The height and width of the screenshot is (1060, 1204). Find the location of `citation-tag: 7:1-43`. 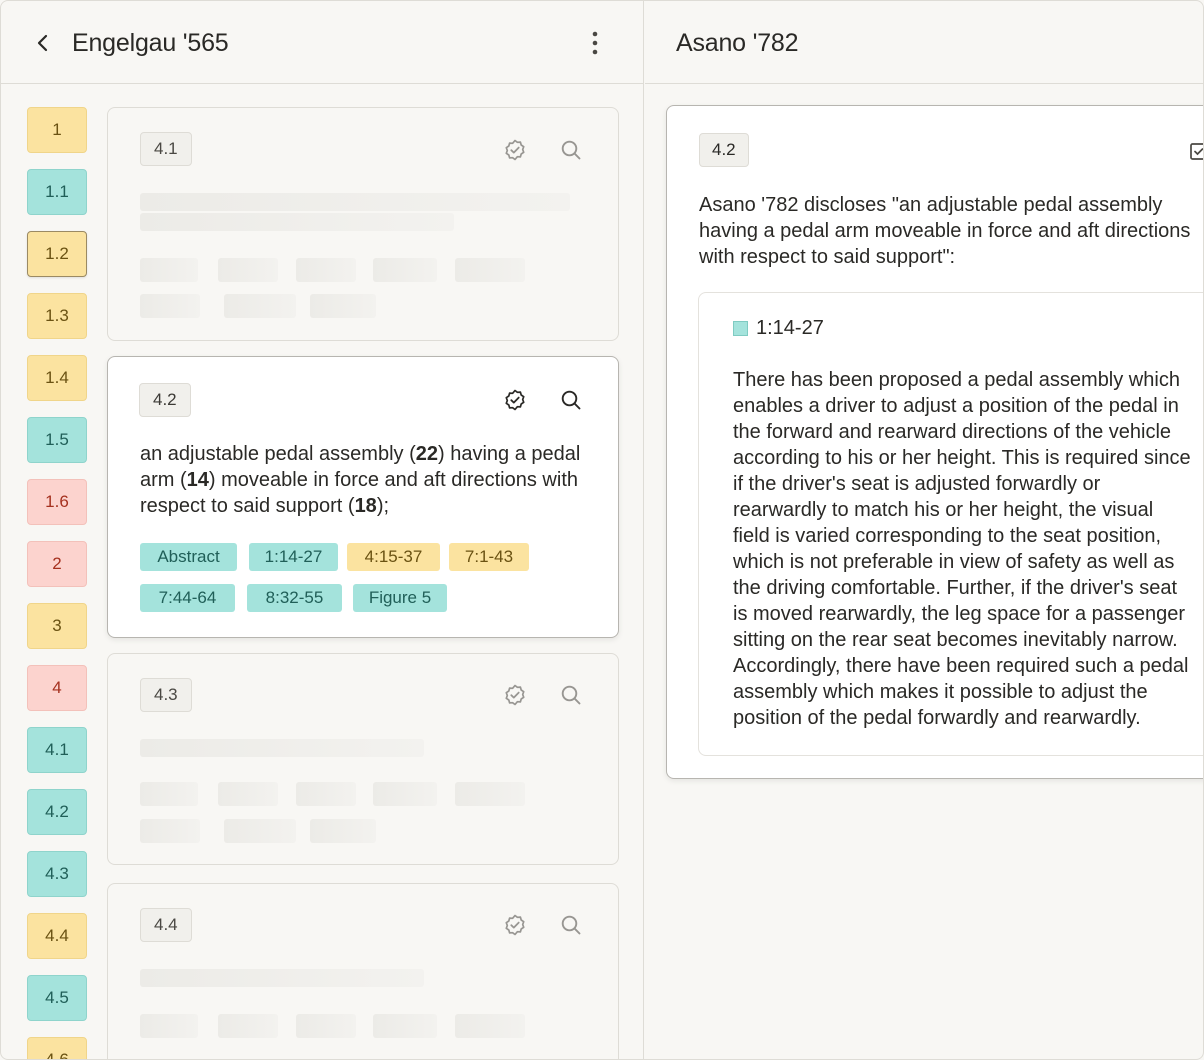

citation-tag: 7:1-43 is located at coordinates (489, 557).